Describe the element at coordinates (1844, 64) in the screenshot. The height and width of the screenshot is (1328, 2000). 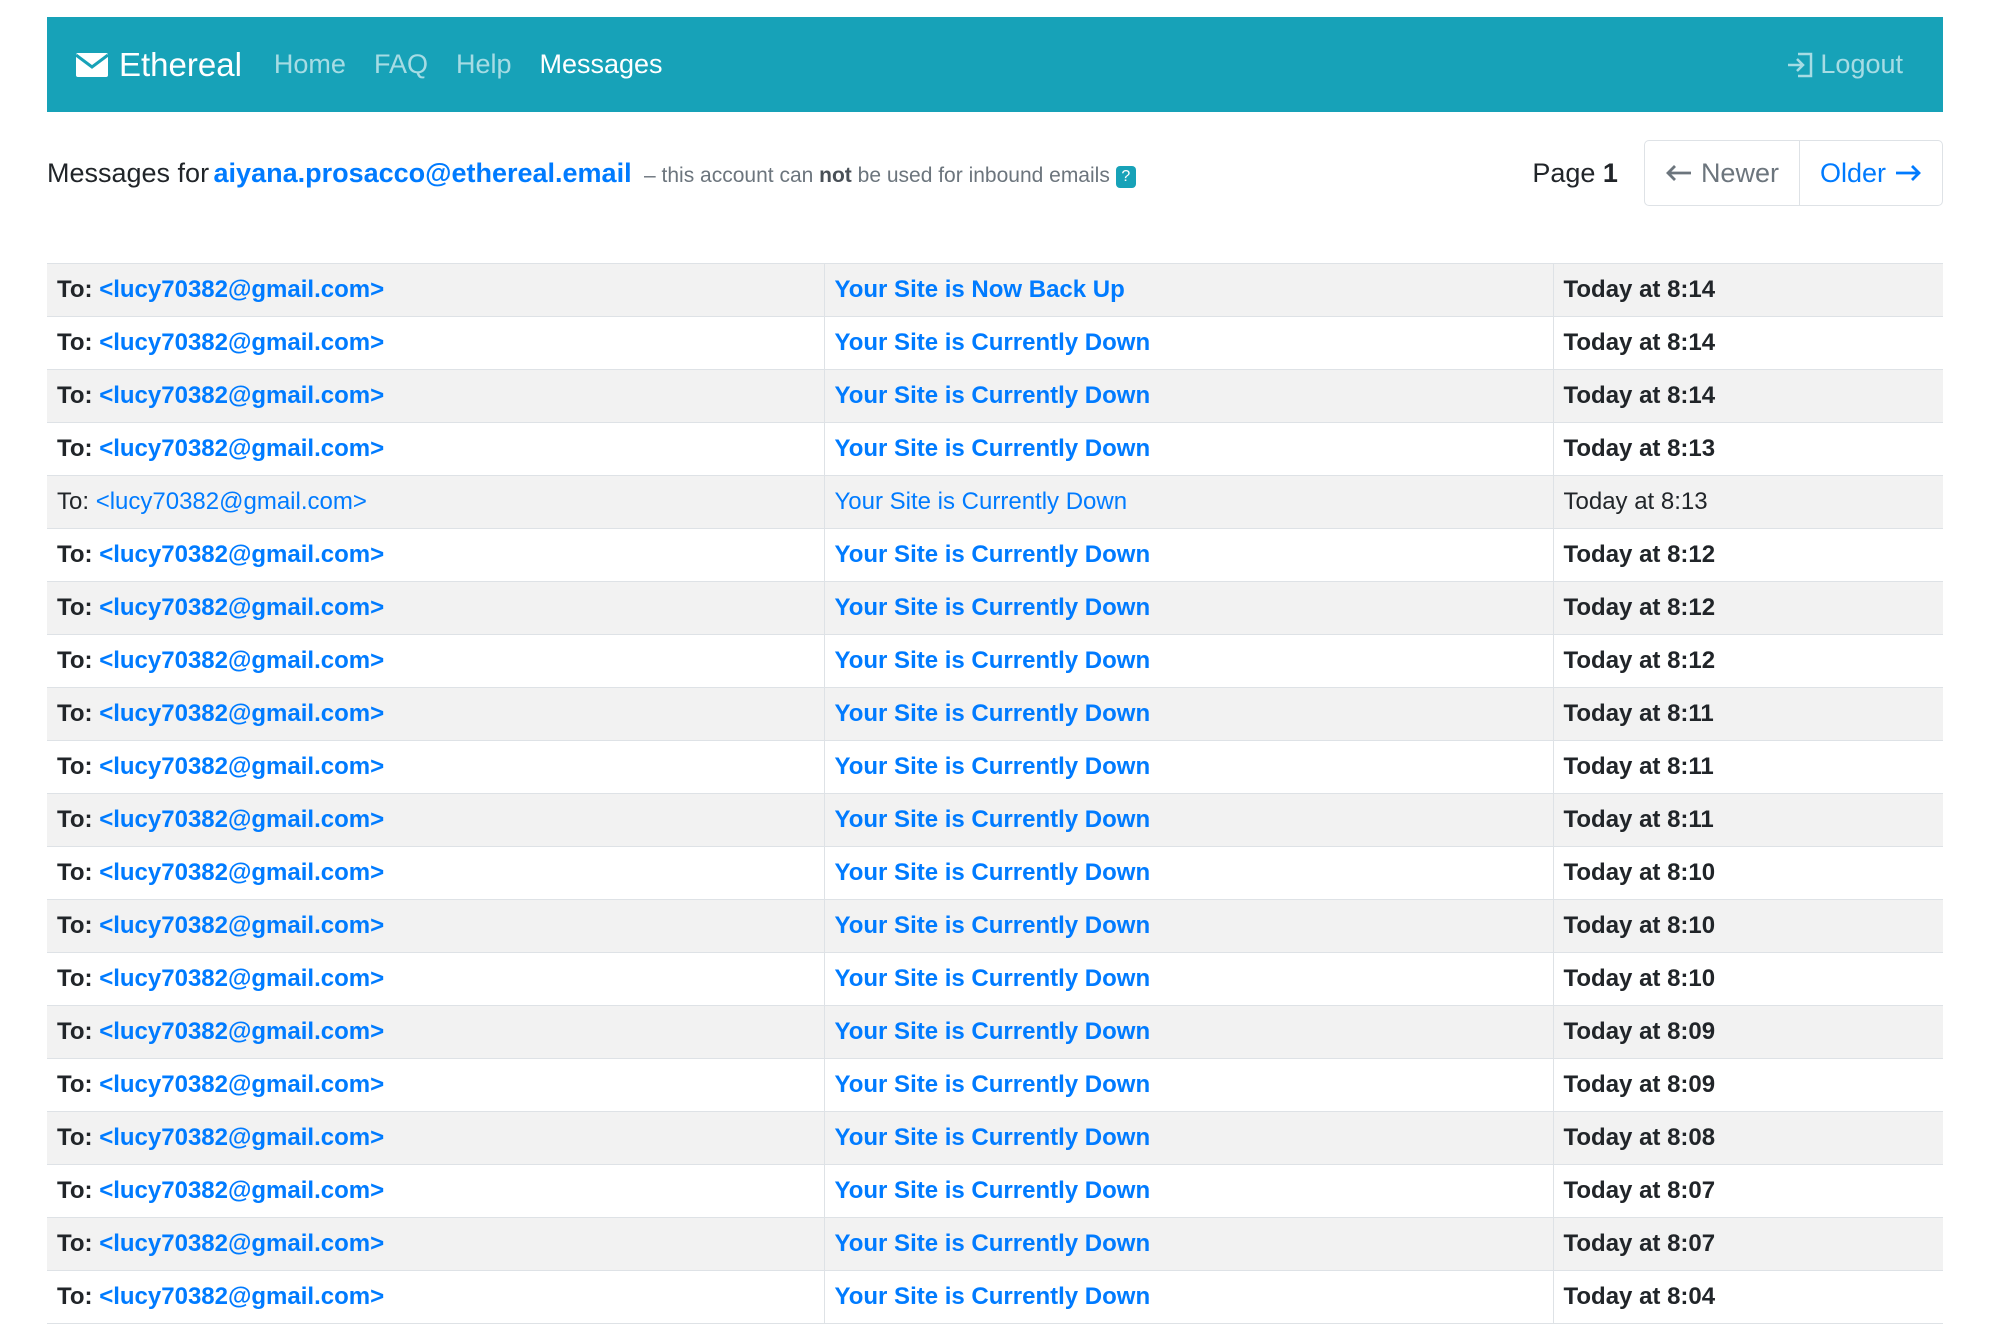
I see `logout-button: Logout` at that location.